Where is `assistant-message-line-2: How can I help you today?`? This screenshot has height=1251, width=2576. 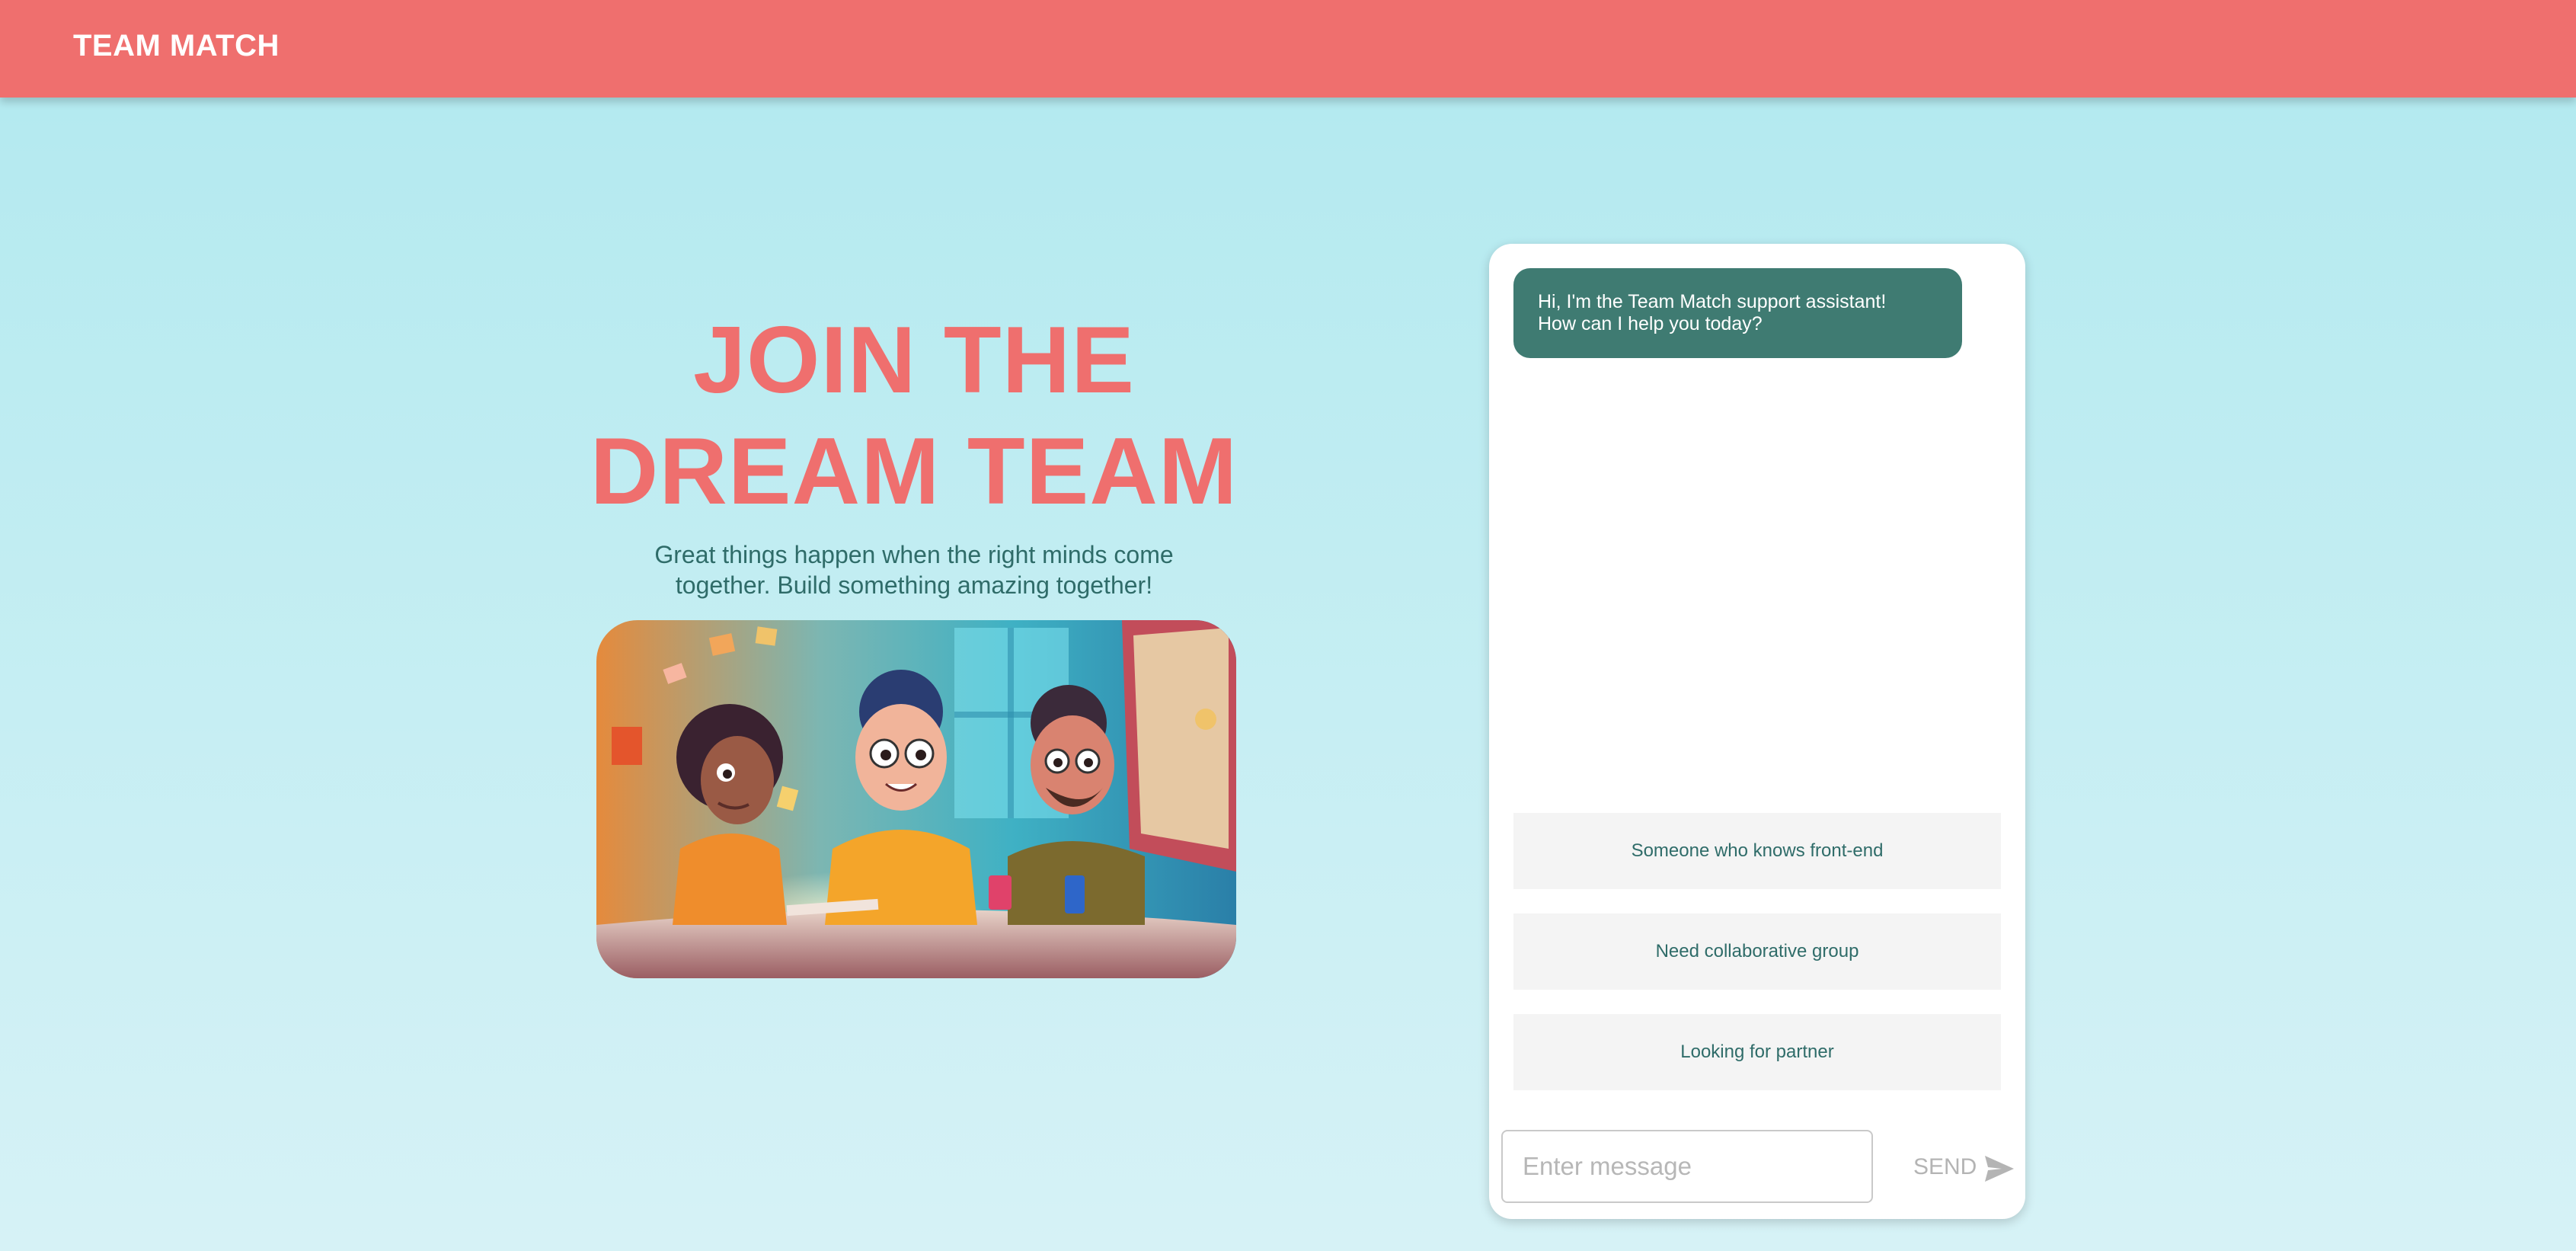
assistant-message-line-2: How can I help you today? is located at coordinates (1650, 323).